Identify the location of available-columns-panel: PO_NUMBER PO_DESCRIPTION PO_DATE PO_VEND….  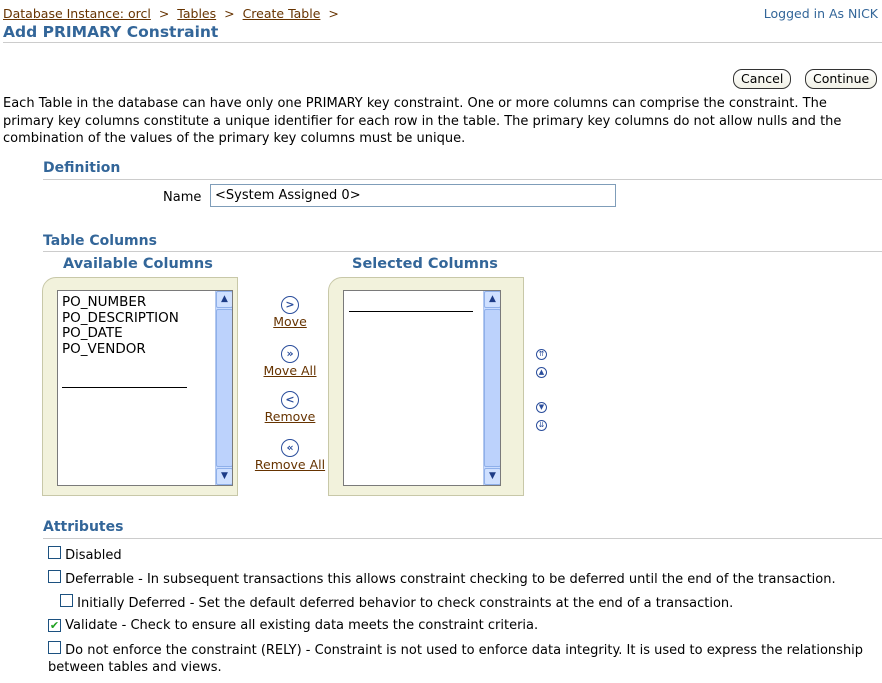
(140, 386).